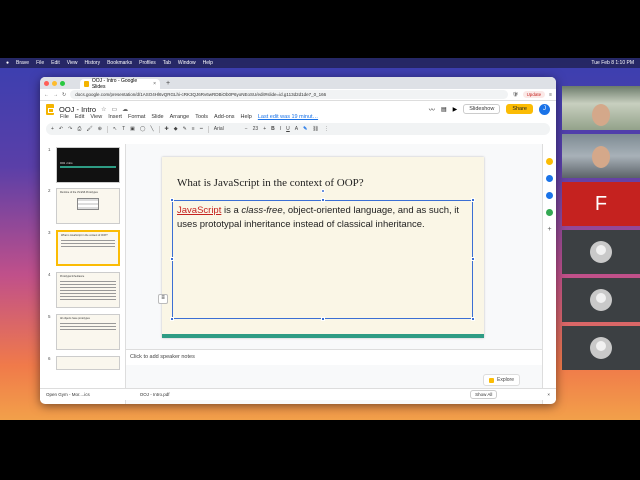 The height and width of the screenshot is (480, 640). Describe the element at coordinates (88, 290) in the screenshot. I see `slide-thumbnail: Prototypal Inheritance` at that location.